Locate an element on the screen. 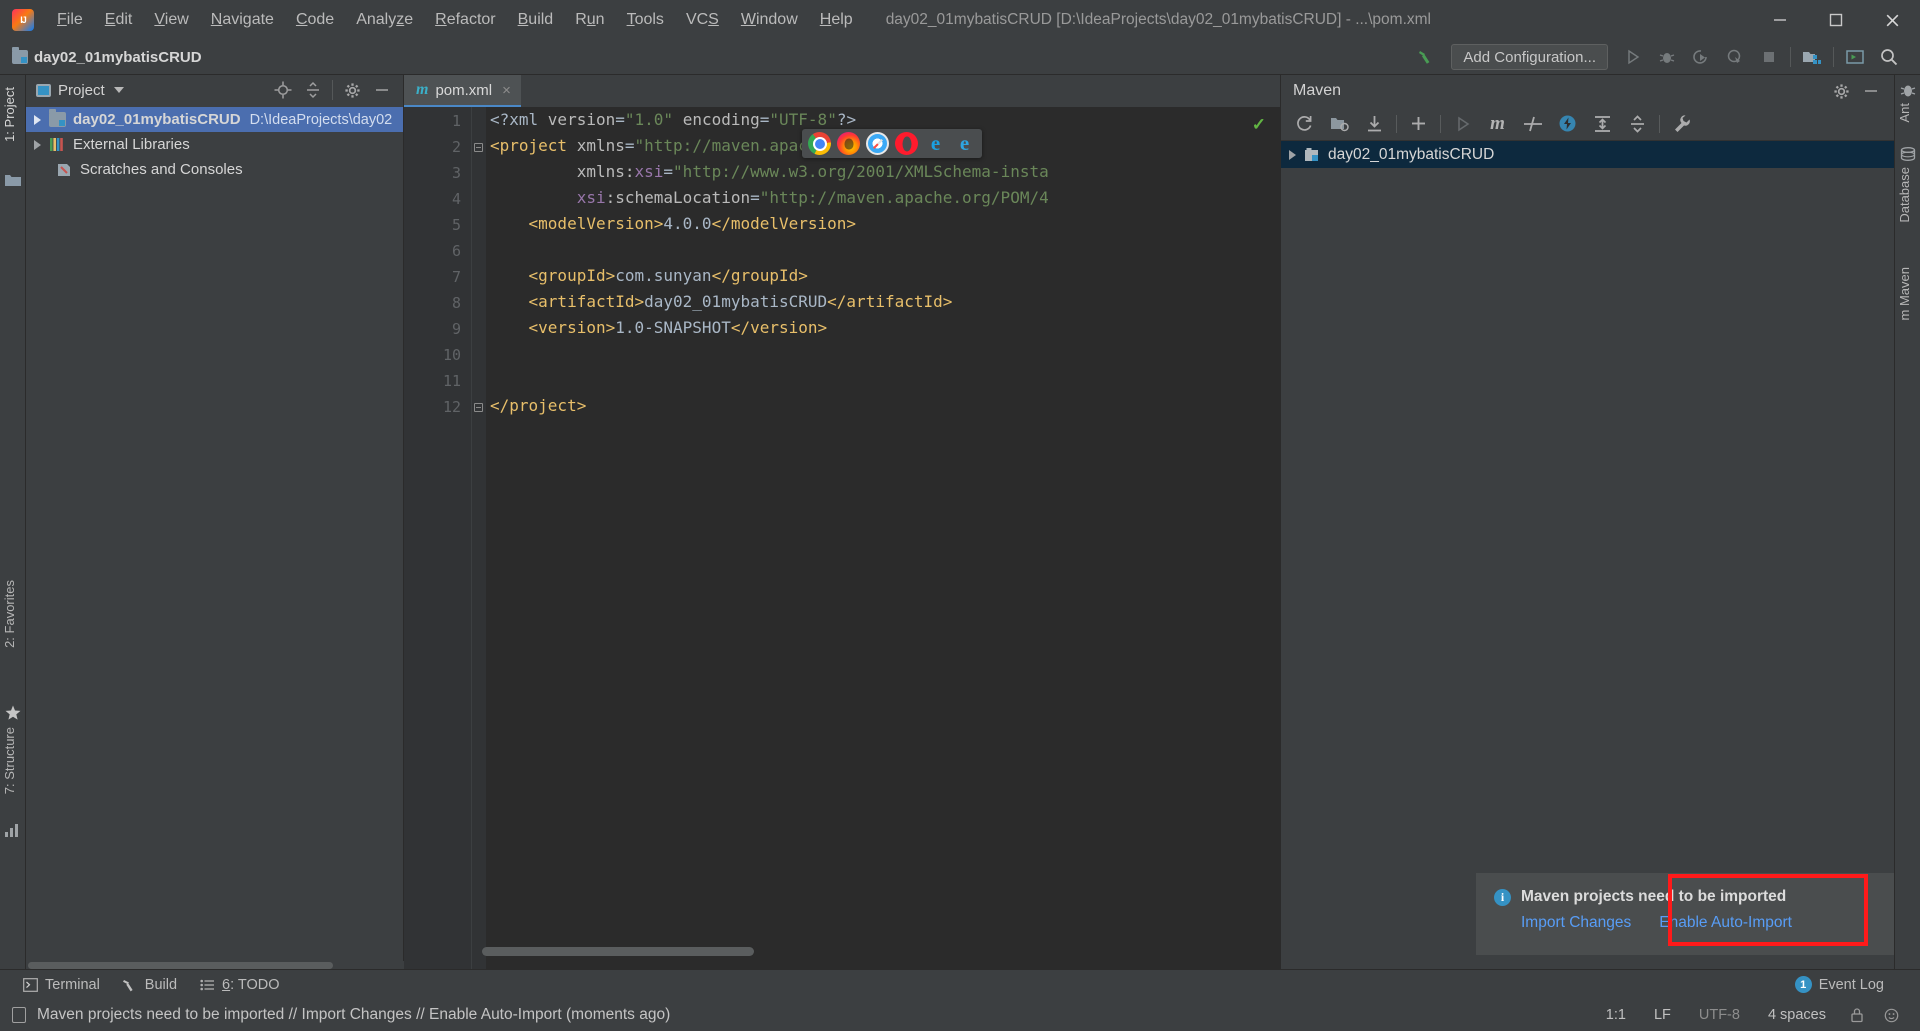  bottom-tab-todo: 6: TODO is located at coordinates (239, 985).